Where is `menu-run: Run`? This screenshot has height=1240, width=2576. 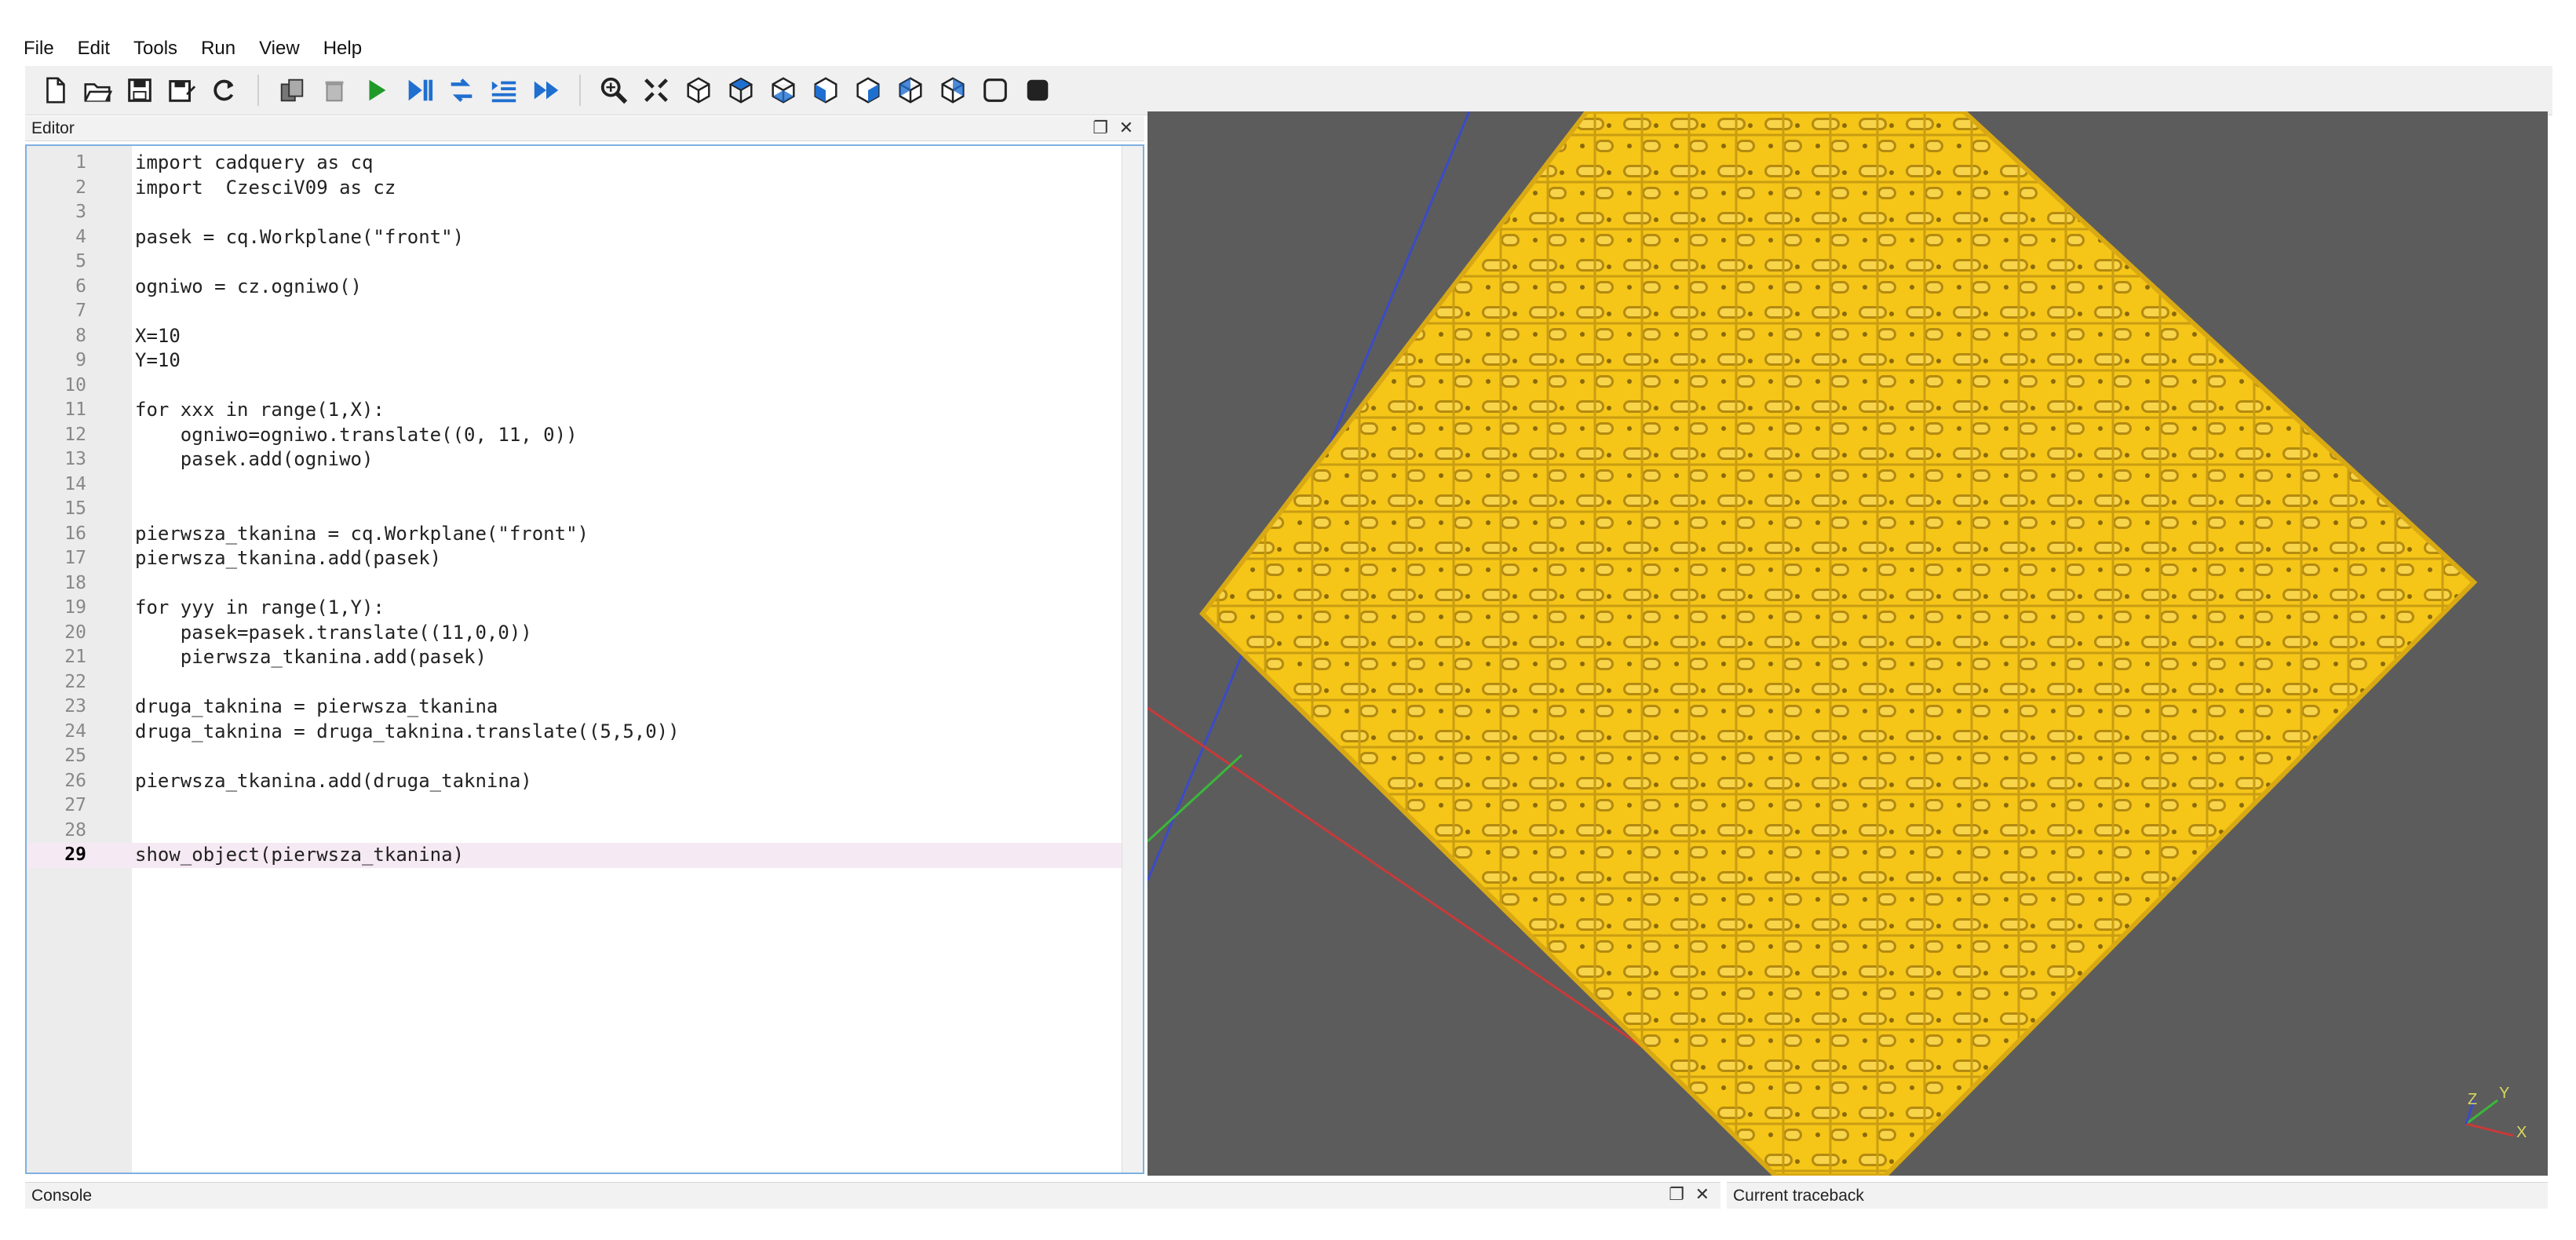
menu-run: Run is located at coordinates (218, 49).